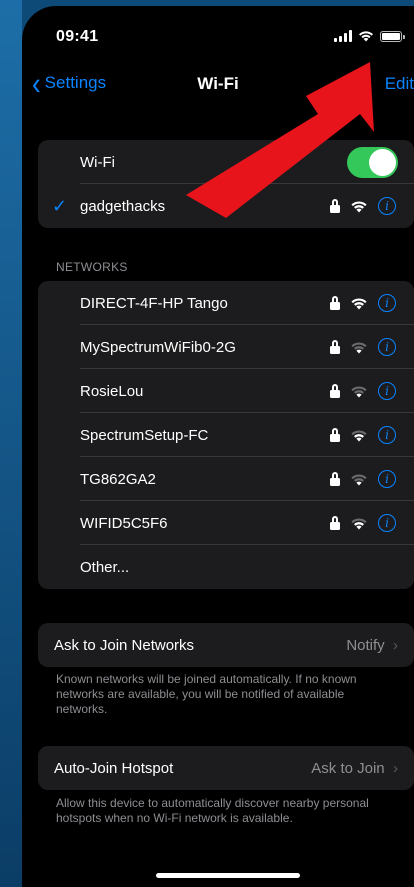  I want to click on status-icons, so click(369, 36).